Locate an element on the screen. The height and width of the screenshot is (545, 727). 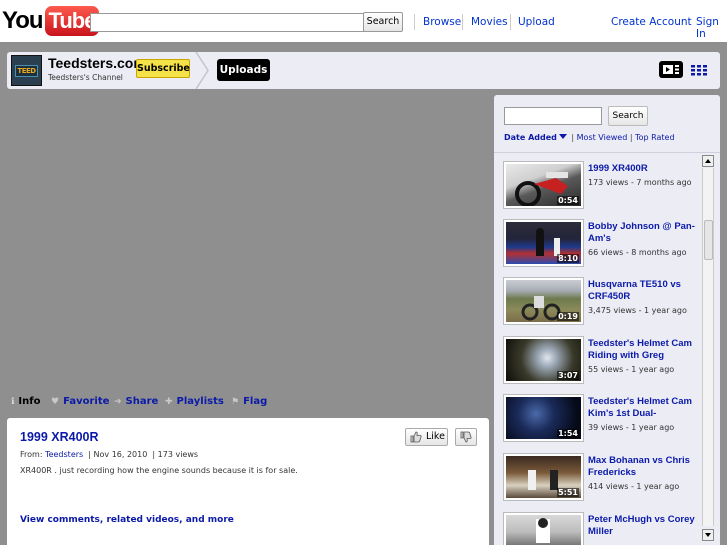
share-button: ➜ Share is located at coordinates (136, 401).